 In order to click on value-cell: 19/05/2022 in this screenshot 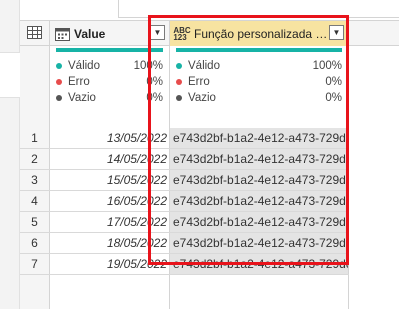, I will do `click(110, 264)`.